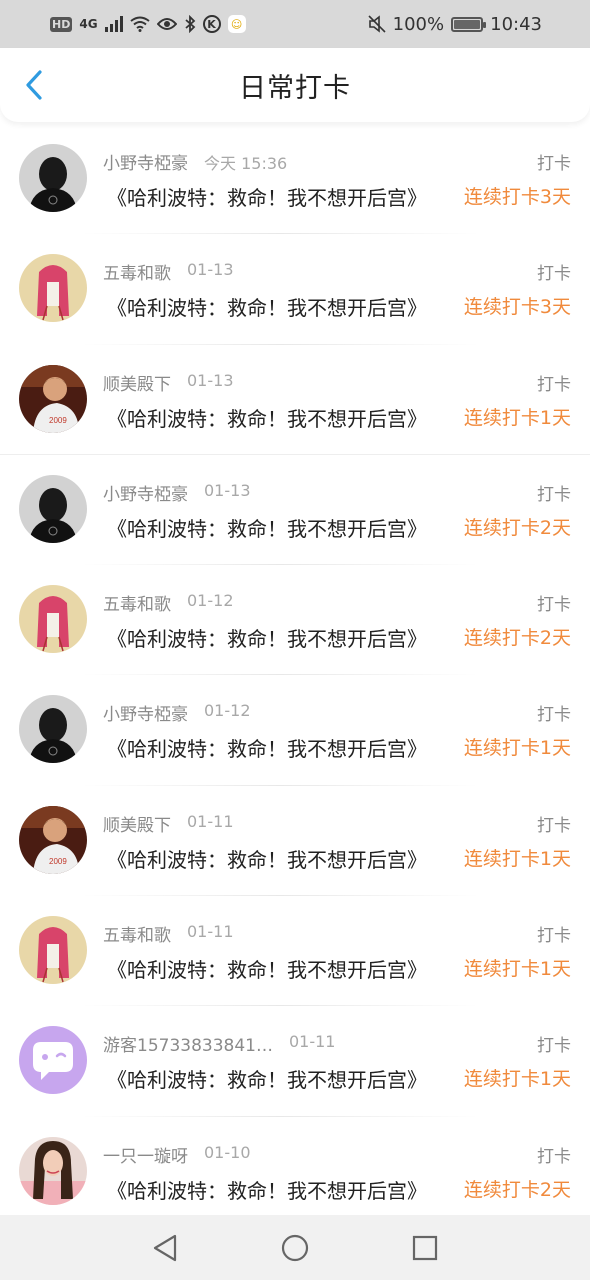  What do you see at coordinates (166, 24) in the screenshot?
I see `eye-icon` at bounding box center [166, 24].